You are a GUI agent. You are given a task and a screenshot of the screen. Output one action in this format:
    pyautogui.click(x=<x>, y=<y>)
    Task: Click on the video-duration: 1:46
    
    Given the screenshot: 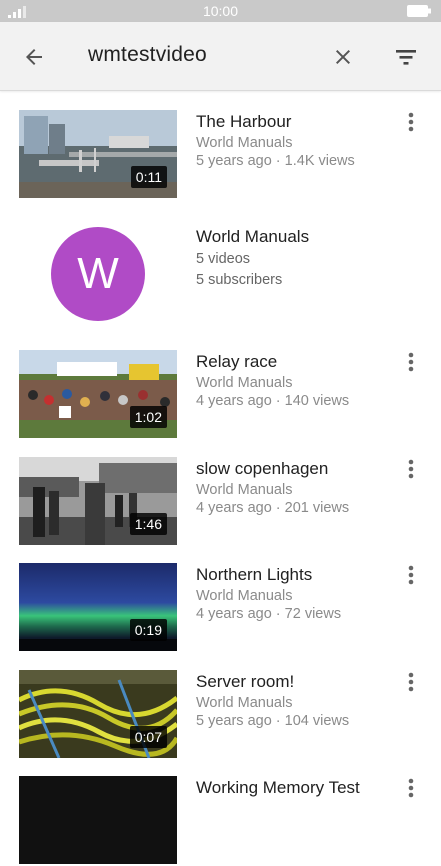 What is the action you would take?
    pyautogui.click(x=148, y=524)
    